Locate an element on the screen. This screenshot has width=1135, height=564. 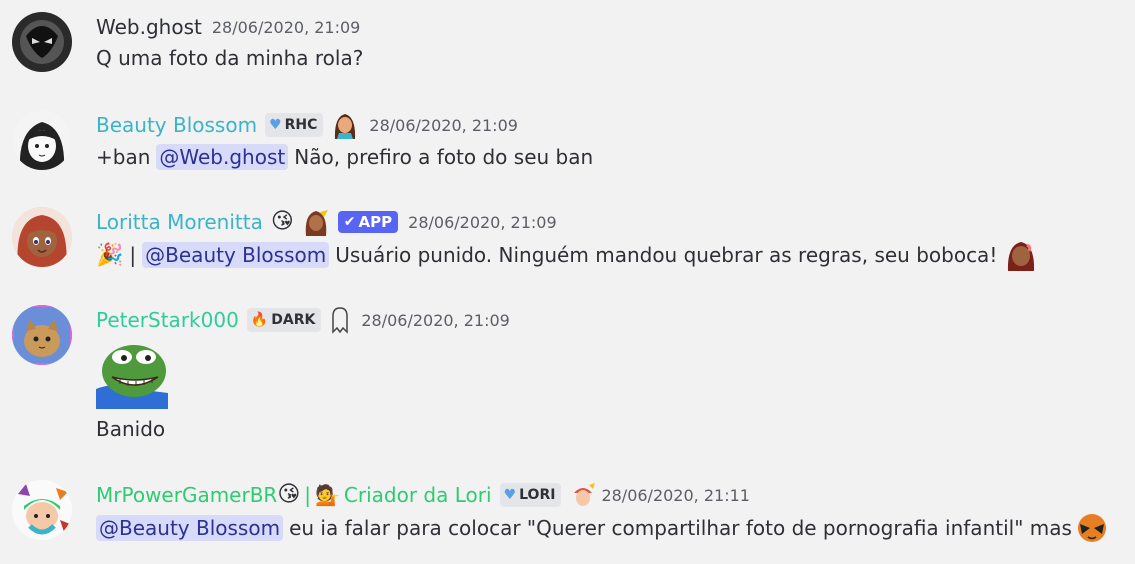
message-content: Q uma foto da minha rola? is located at coordinates (229, 58).